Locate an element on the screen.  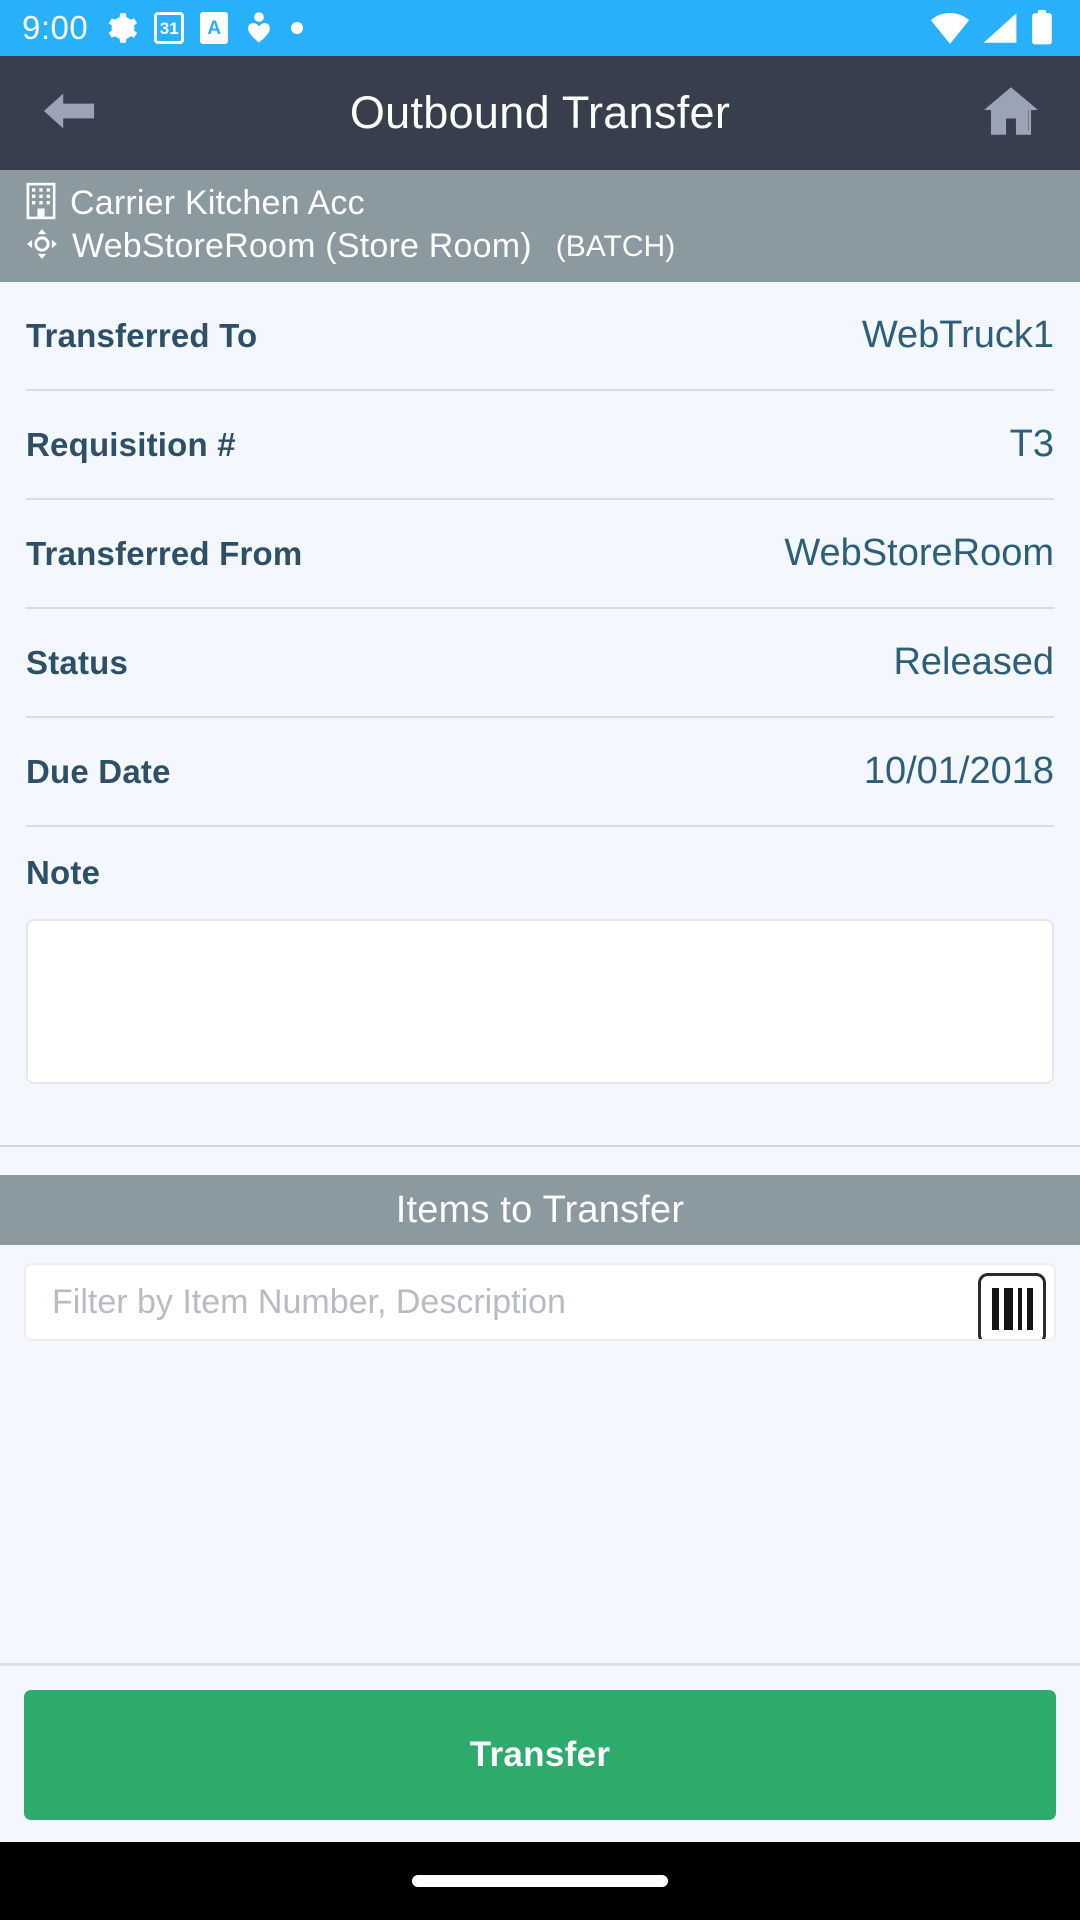
status-bar: 9:00 31 A is located at coordinates (540, 28).